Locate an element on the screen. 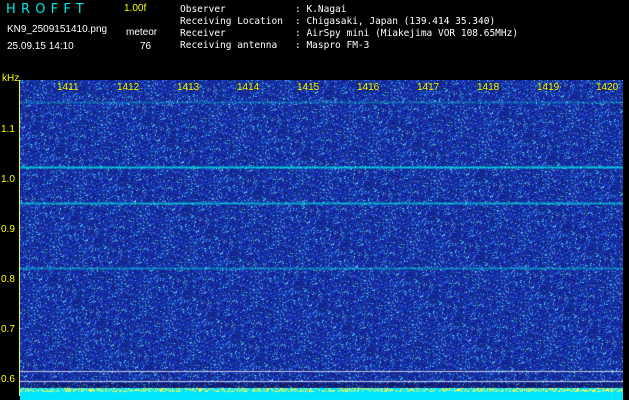  x-tick-label: 1420 is located at coordinates (607, 87).